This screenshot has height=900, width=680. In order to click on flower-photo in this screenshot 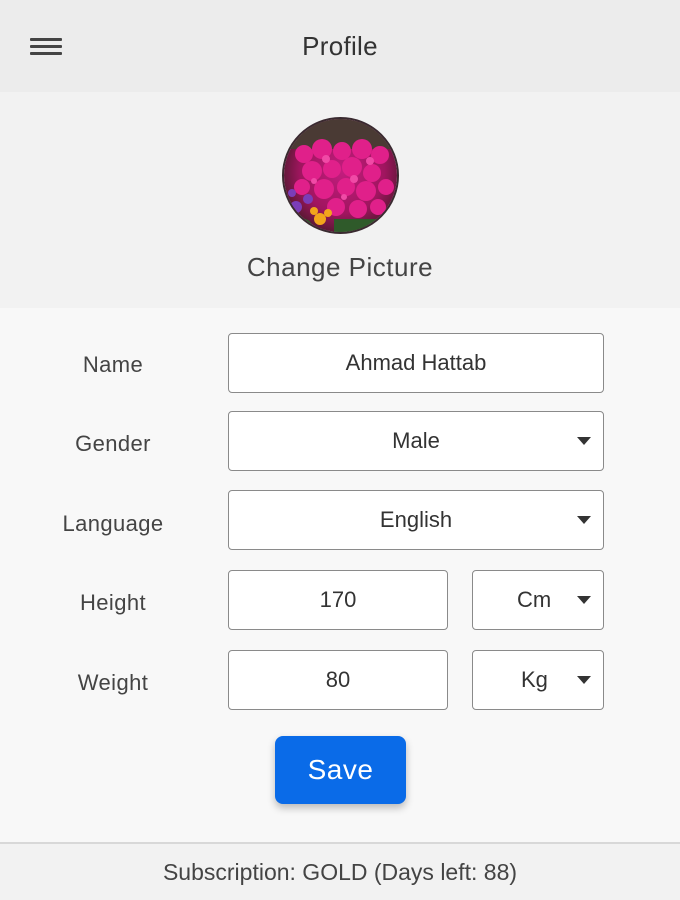, I will do `click(340, 175)`.